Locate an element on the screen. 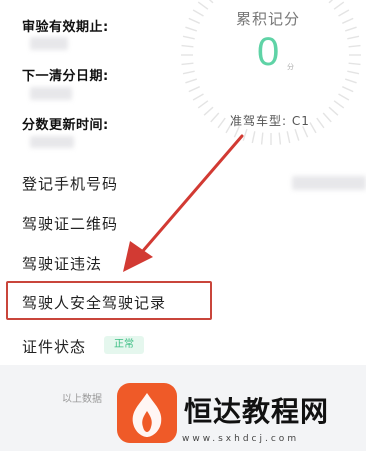  watermark-url: www.sxhdcj.com is located at coordinates (241, 439).